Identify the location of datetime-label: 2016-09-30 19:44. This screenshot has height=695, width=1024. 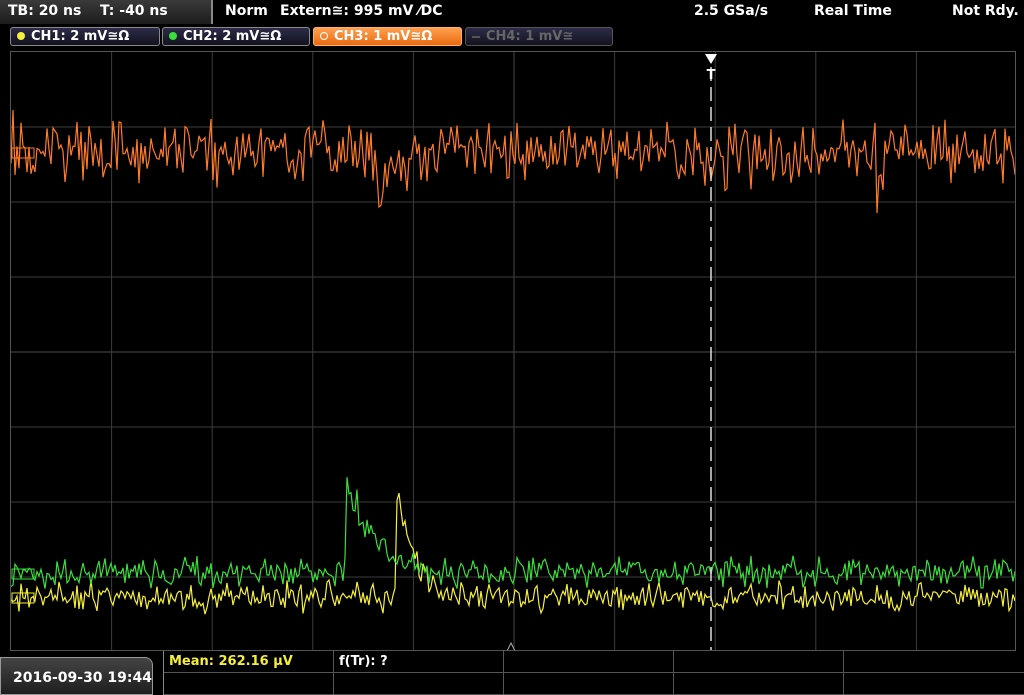
(82, 678).